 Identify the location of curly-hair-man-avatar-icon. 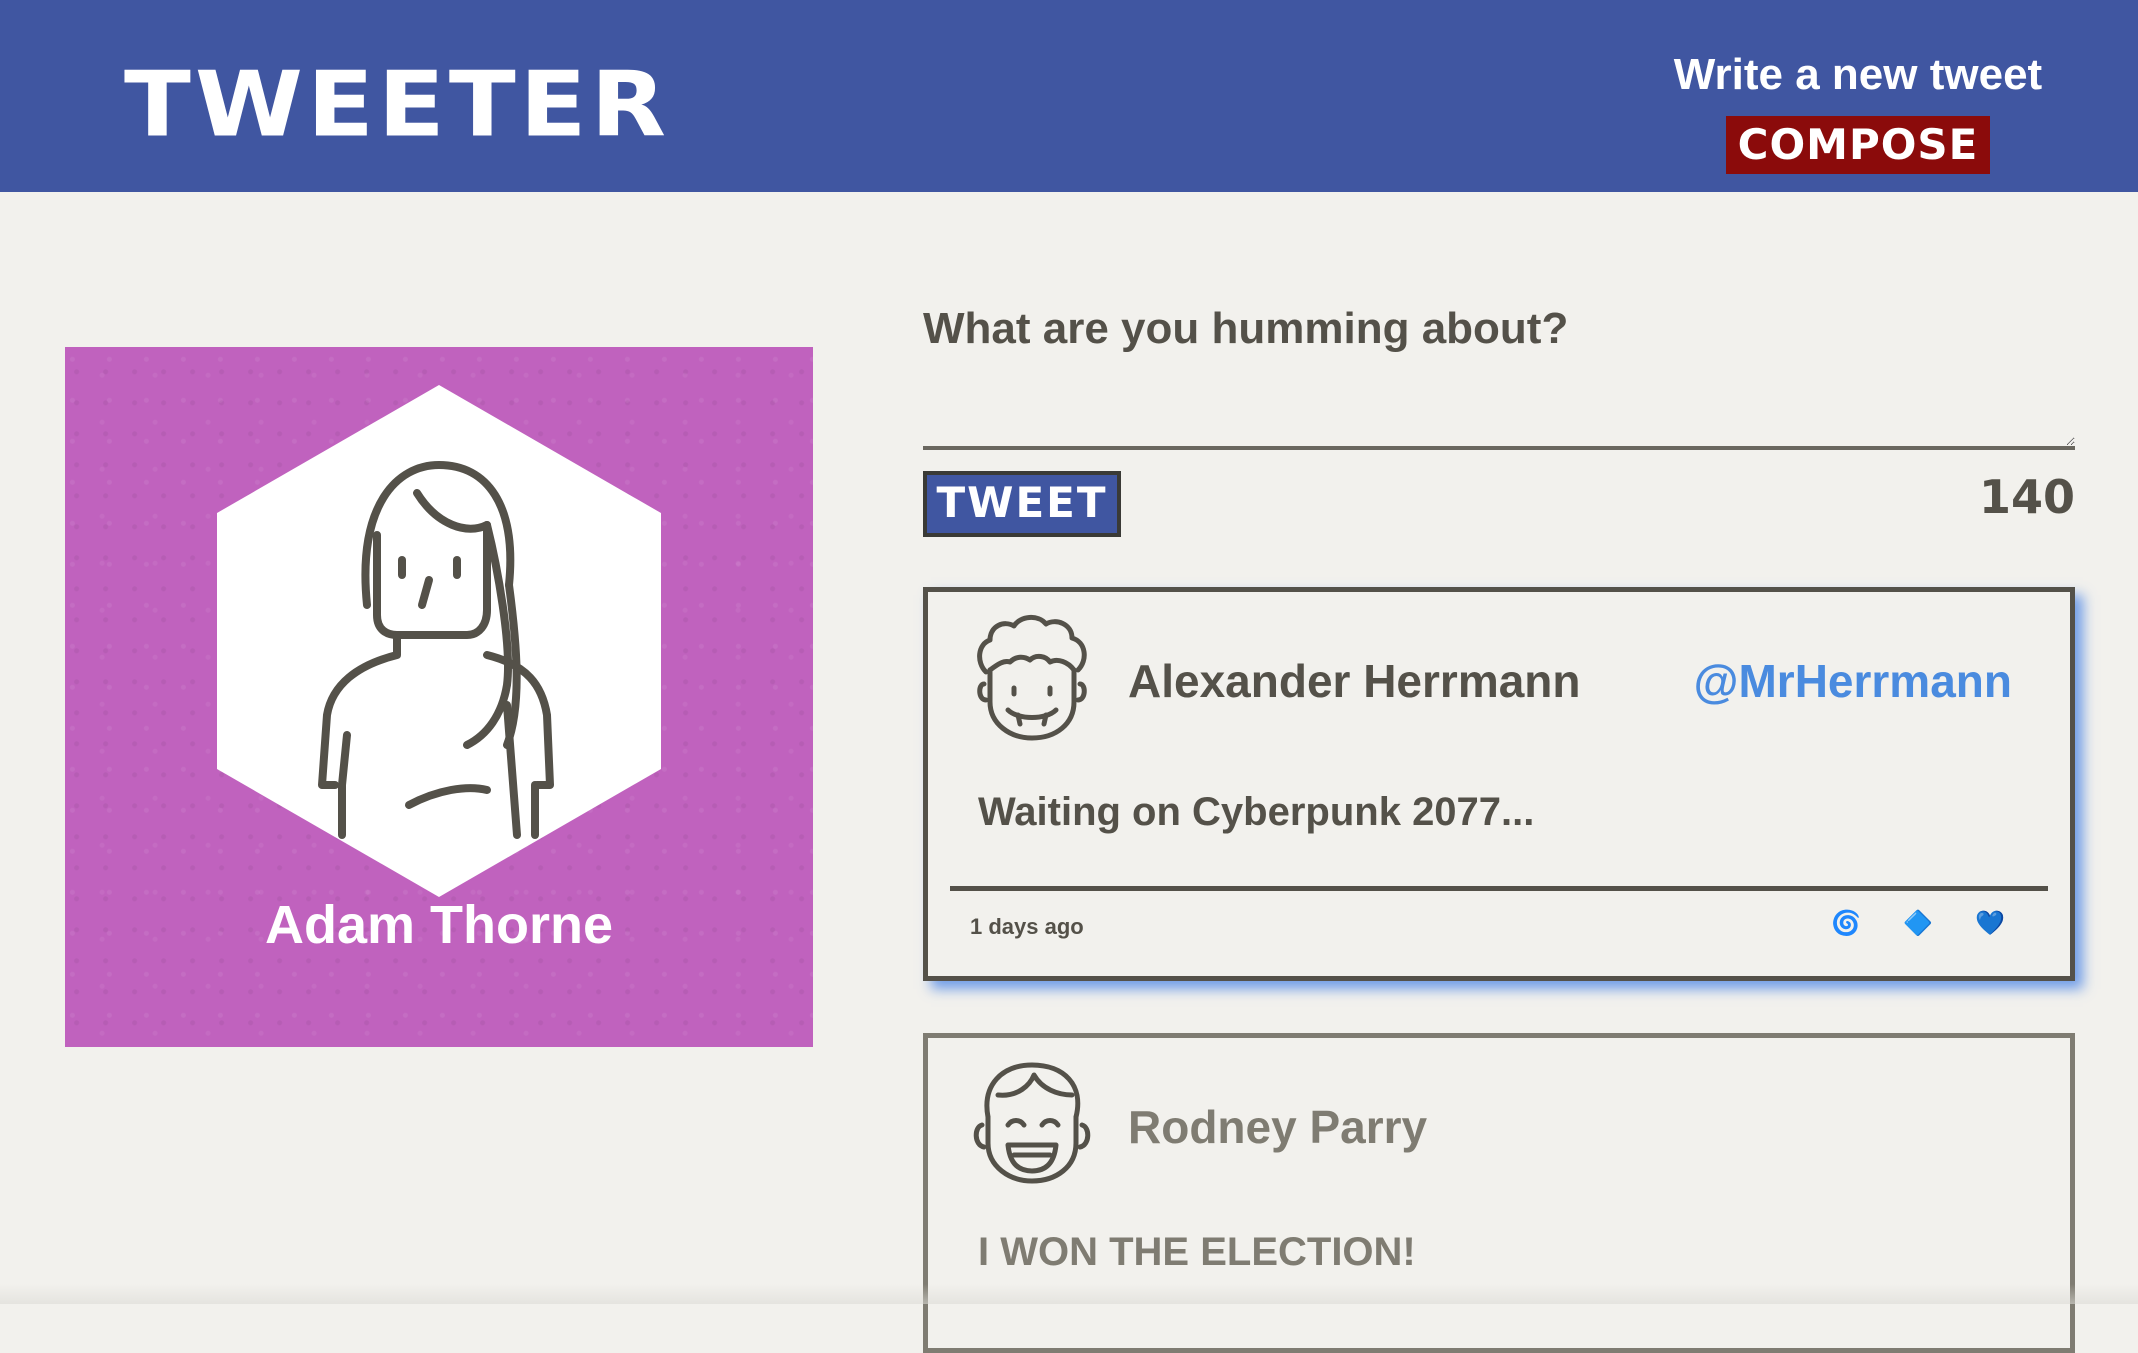
(1032, 678).